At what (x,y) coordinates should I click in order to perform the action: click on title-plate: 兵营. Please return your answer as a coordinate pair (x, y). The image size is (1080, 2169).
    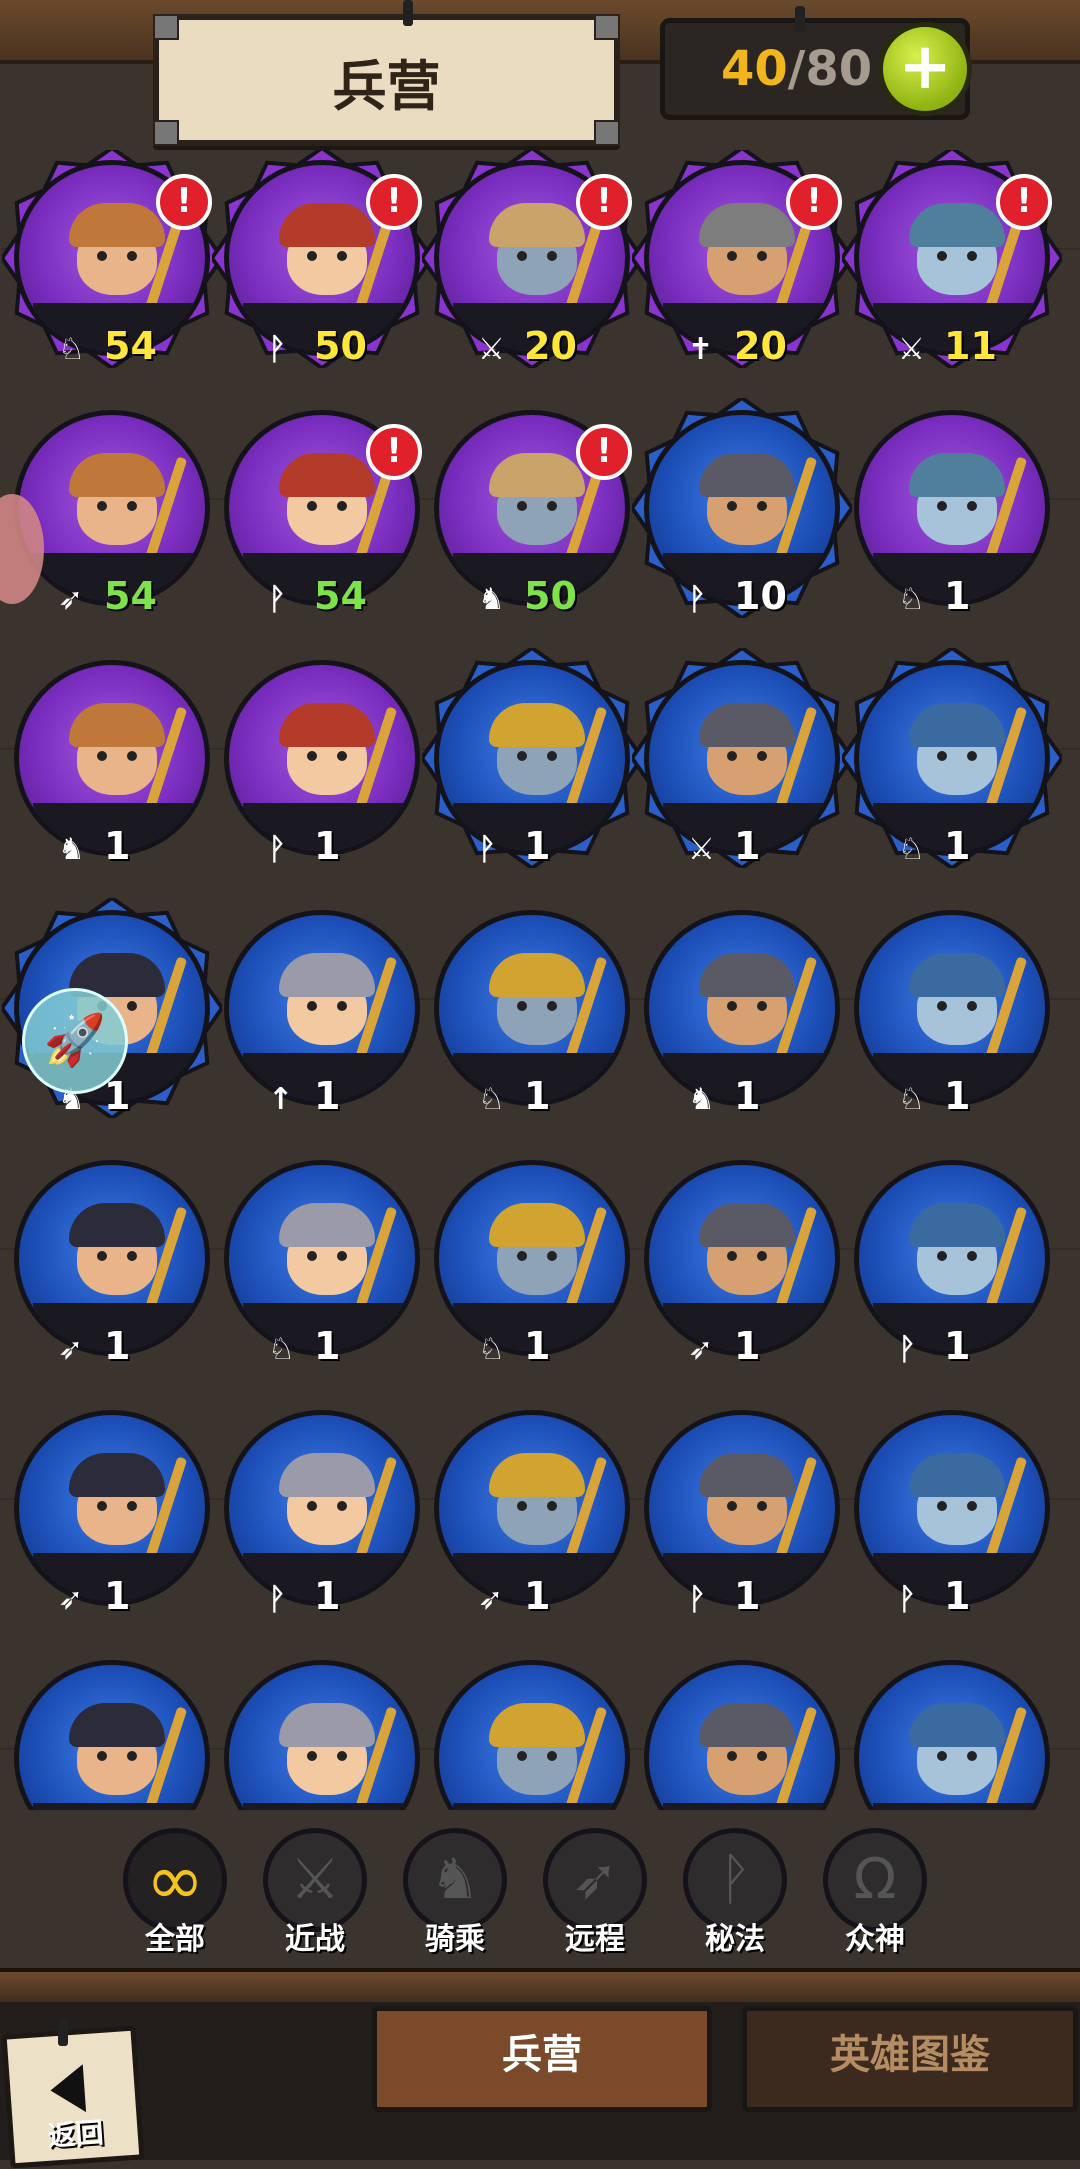
    Looking at the image, I should click on (386, 80).